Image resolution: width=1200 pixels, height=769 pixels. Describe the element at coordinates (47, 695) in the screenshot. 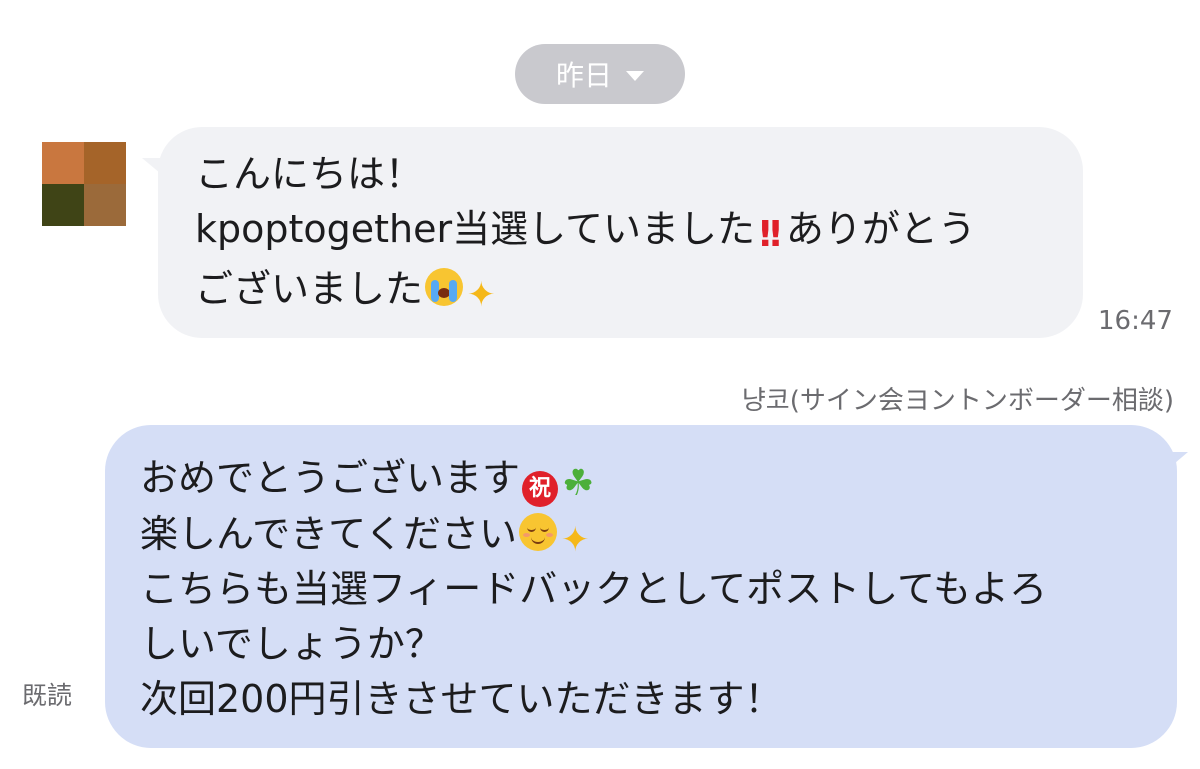

I see `read-receipt: 既読` at that location.